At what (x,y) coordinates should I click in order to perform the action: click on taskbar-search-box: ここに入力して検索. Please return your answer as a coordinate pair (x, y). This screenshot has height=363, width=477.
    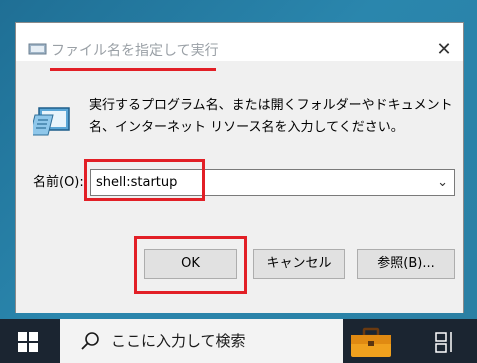
    Looking at the image, I should click on (201, 341).